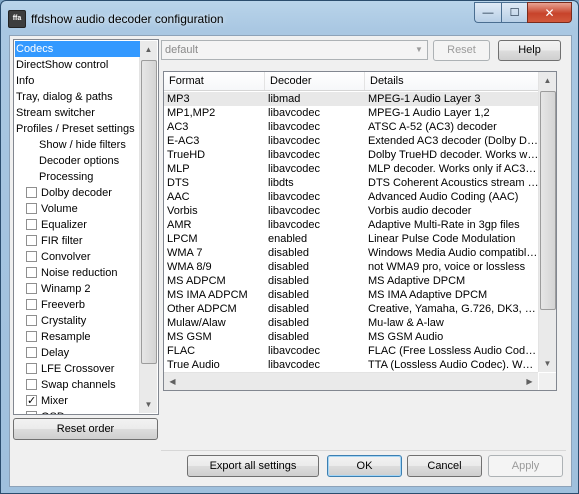 The image size is (579, 494). I want to click on nav-item-decoder-options: Decoder options, so click(68, 161).